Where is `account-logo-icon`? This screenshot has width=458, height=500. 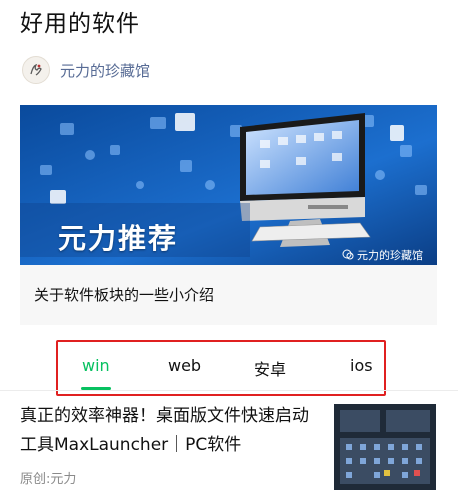 account-logo-icon is located at coordinates (36, 69).